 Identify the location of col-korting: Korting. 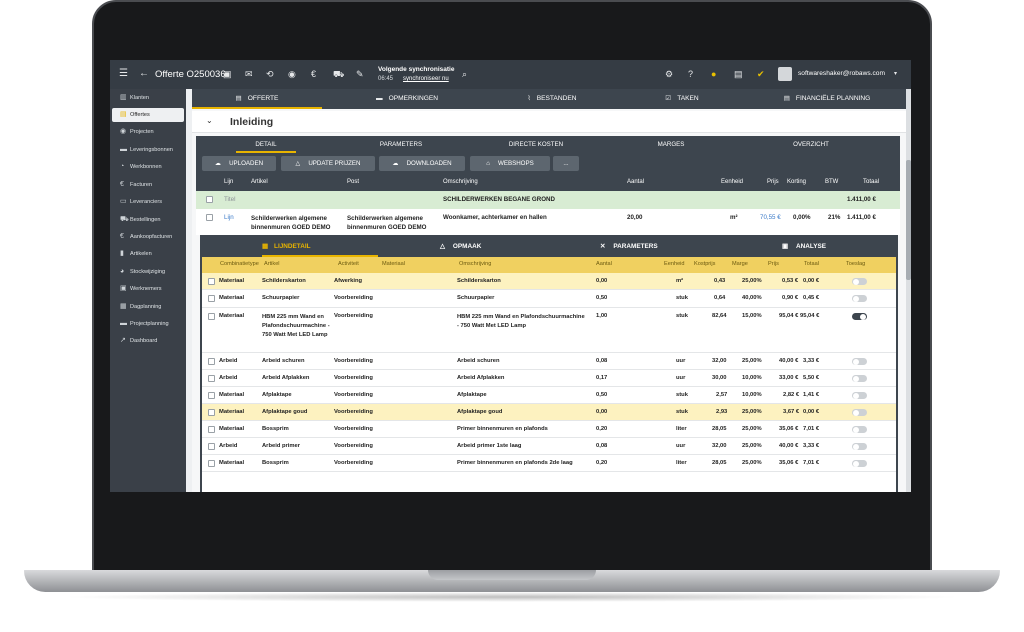
(796, 182).